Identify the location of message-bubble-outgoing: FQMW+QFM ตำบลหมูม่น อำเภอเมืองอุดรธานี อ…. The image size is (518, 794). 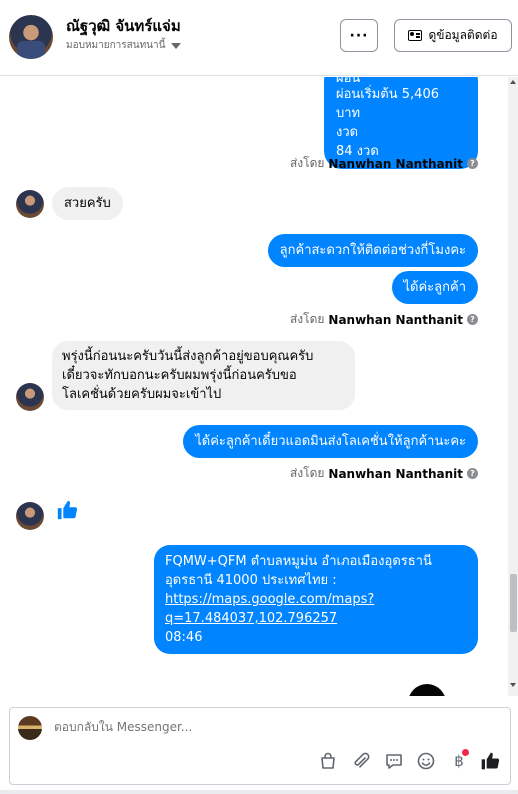
(316, 599).